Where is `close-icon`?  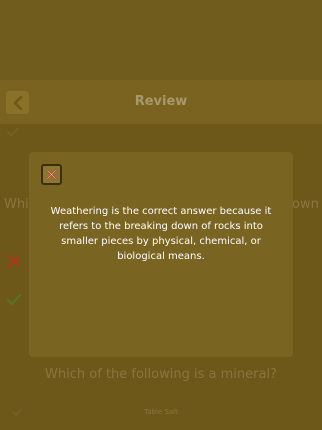 close-icon is located at coordinates (51, 174).